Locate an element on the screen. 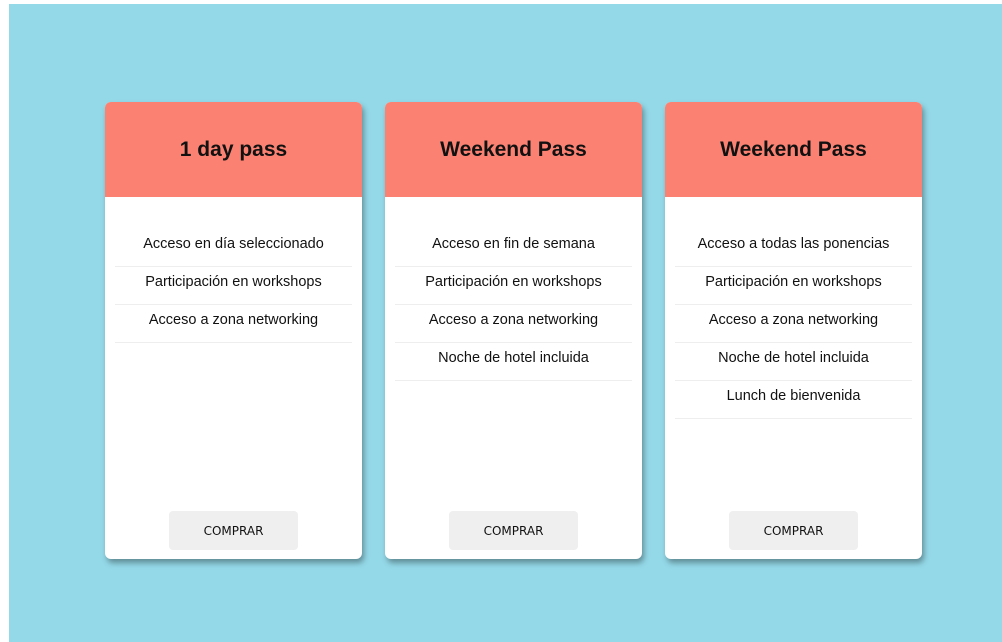  feature-item: Acceso en fin de semana is located at coordinates (513, 248).